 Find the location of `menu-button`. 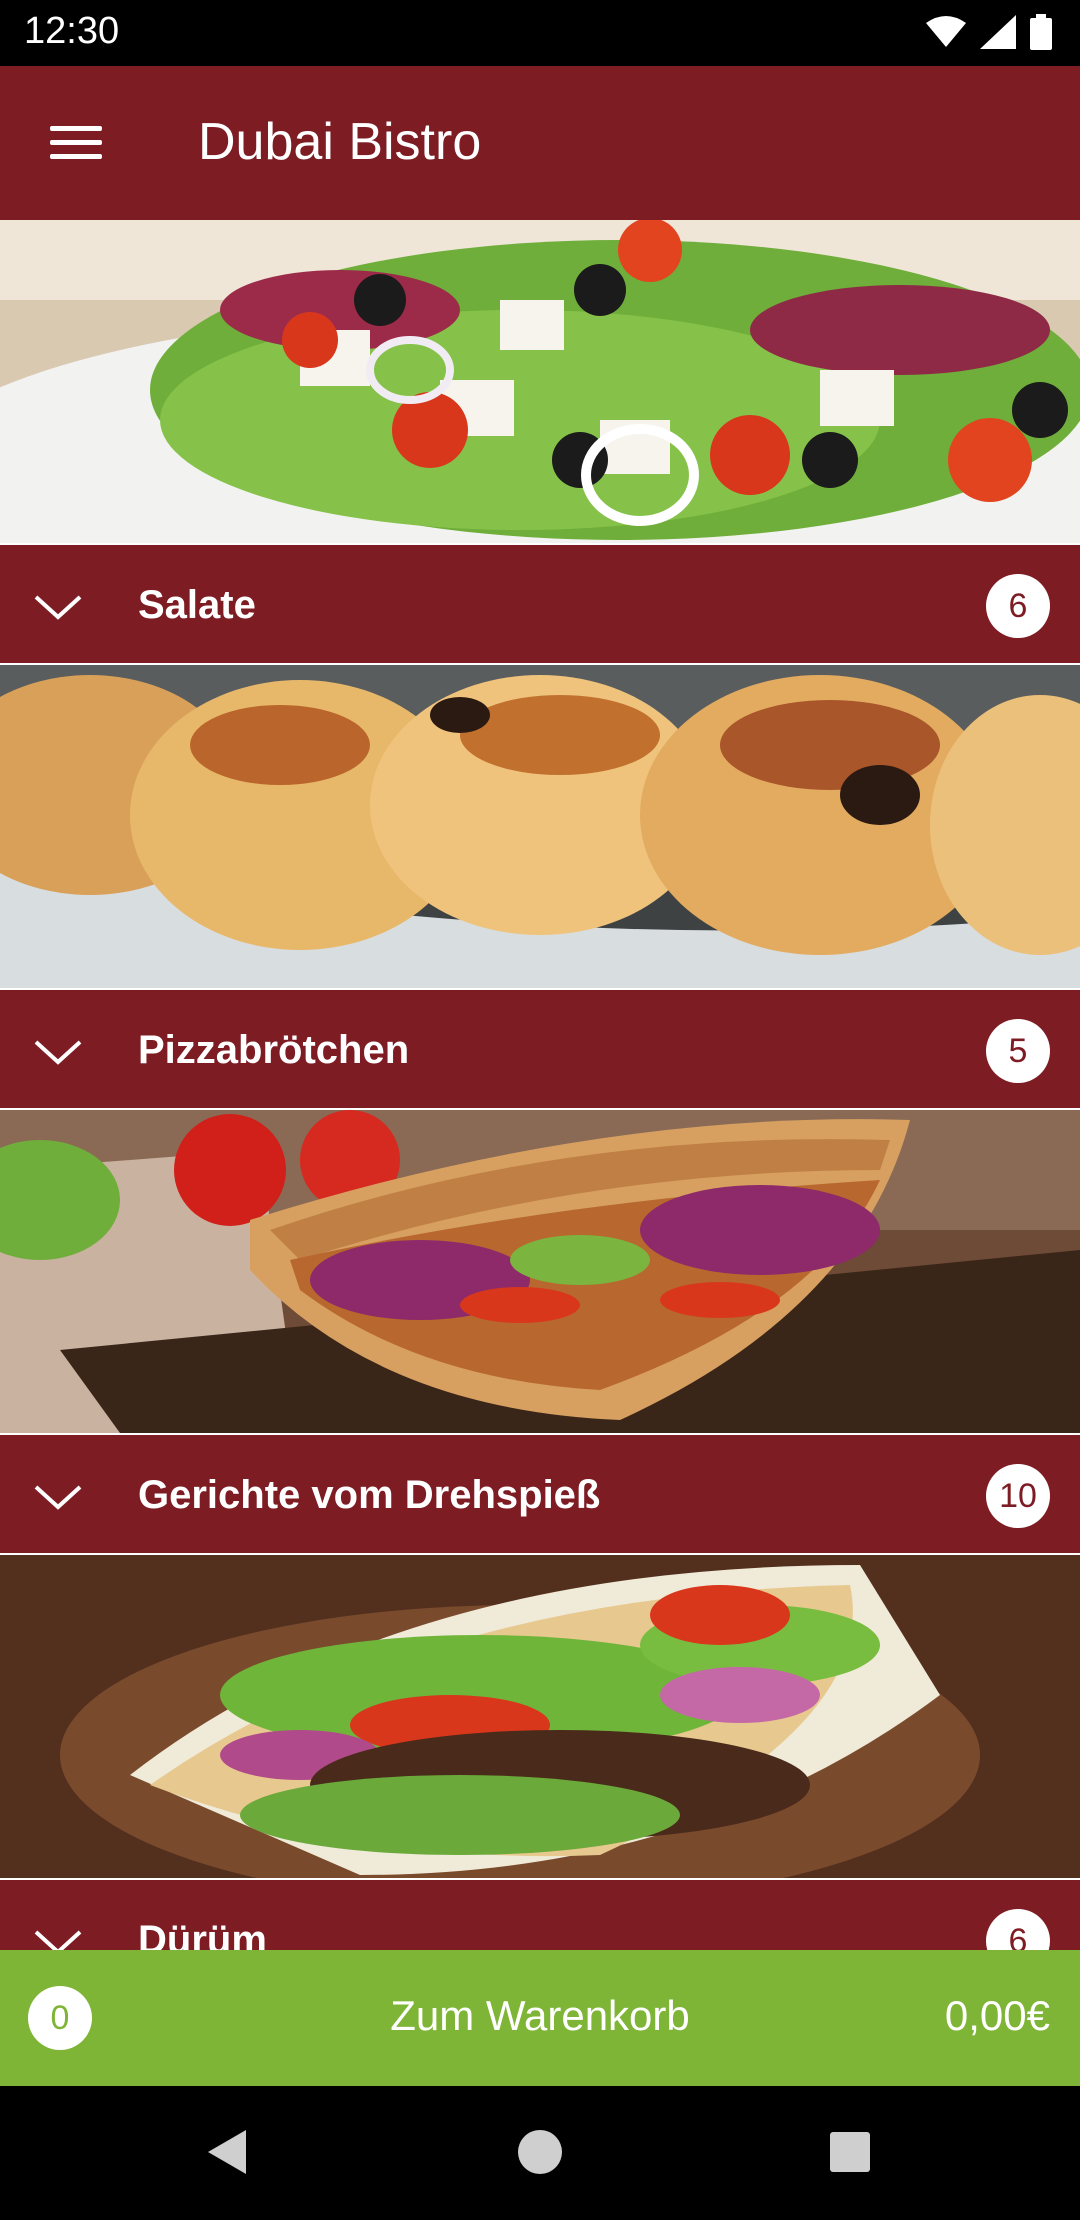

menu-button is located at coordinates (68, 143).